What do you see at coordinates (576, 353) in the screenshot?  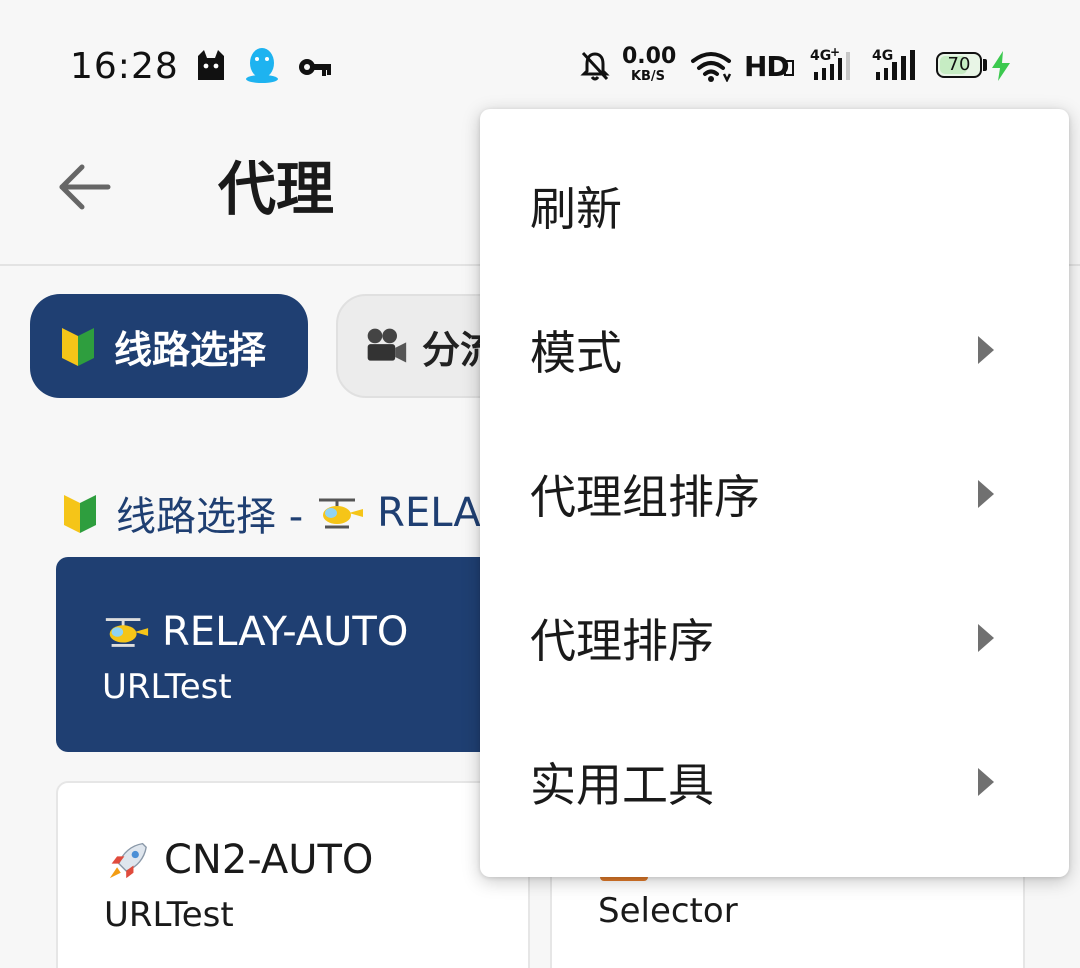 I see `menu-item-label: 模式` at bounding box center [576, 353].